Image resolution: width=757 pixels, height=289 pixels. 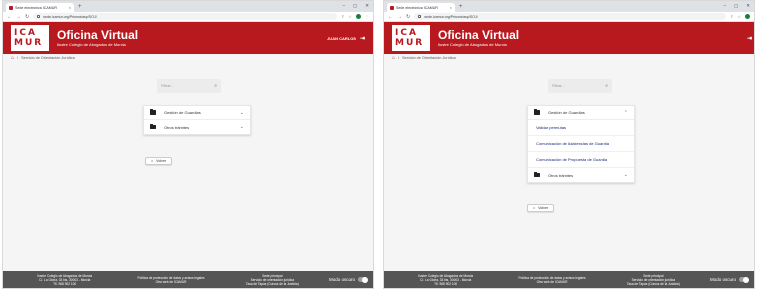 I want to click on restore-icon: ▢, so click(x=736, y=6).